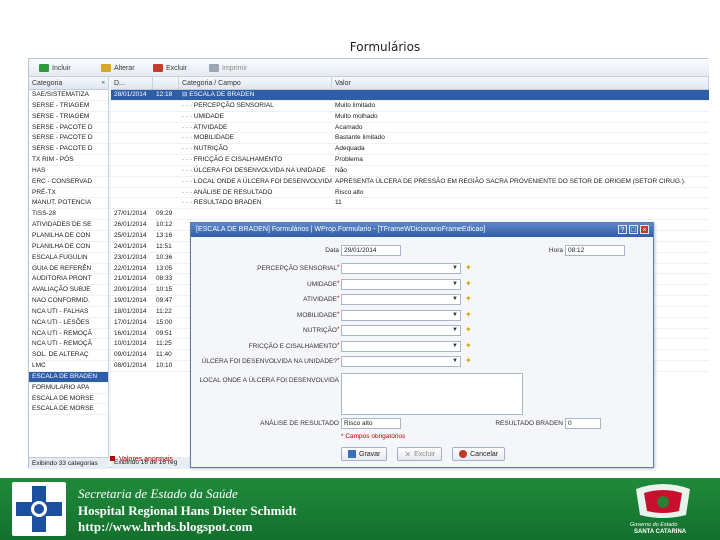 The image size is (720, 540). I want to click on col-value: Valor, so click(520, 83).